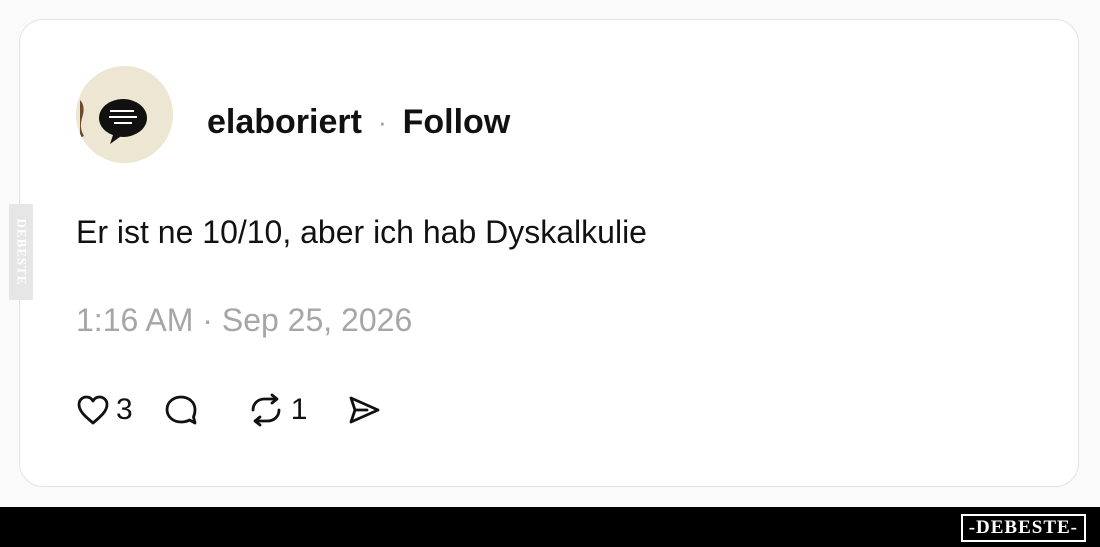 This screenshot has width=1100, height=547. Describe the element at coordinates (93, 410) in the screenshot. I see `heart-icon` at that location.